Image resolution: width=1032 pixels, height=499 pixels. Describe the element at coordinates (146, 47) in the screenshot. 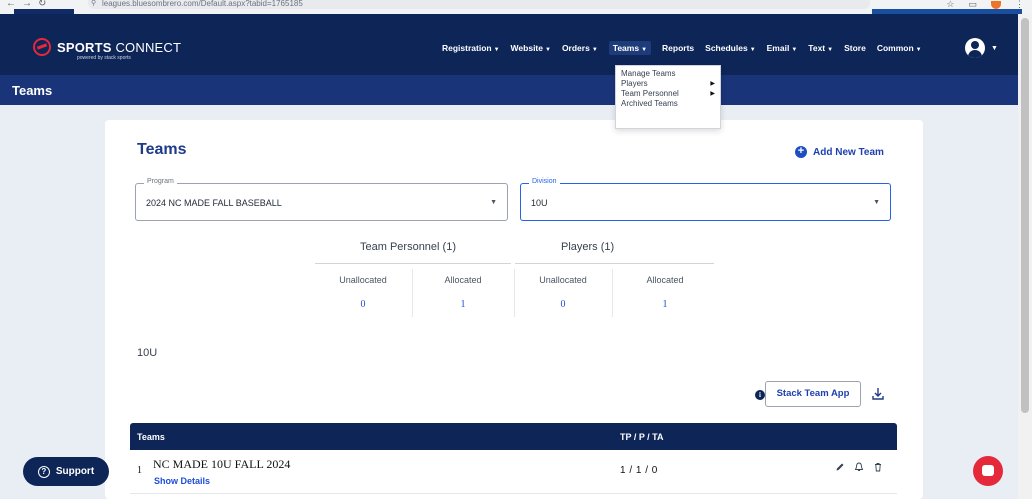

I see `brand-light: CONNECT` at that location.